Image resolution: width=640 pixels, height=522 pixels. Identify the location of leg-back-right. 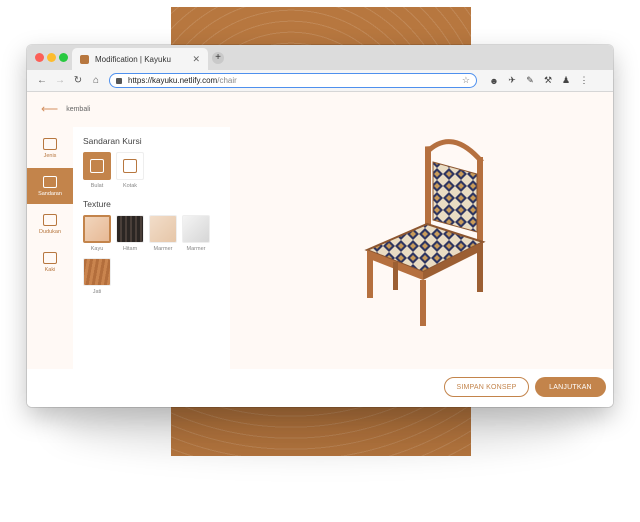
(480, 271).